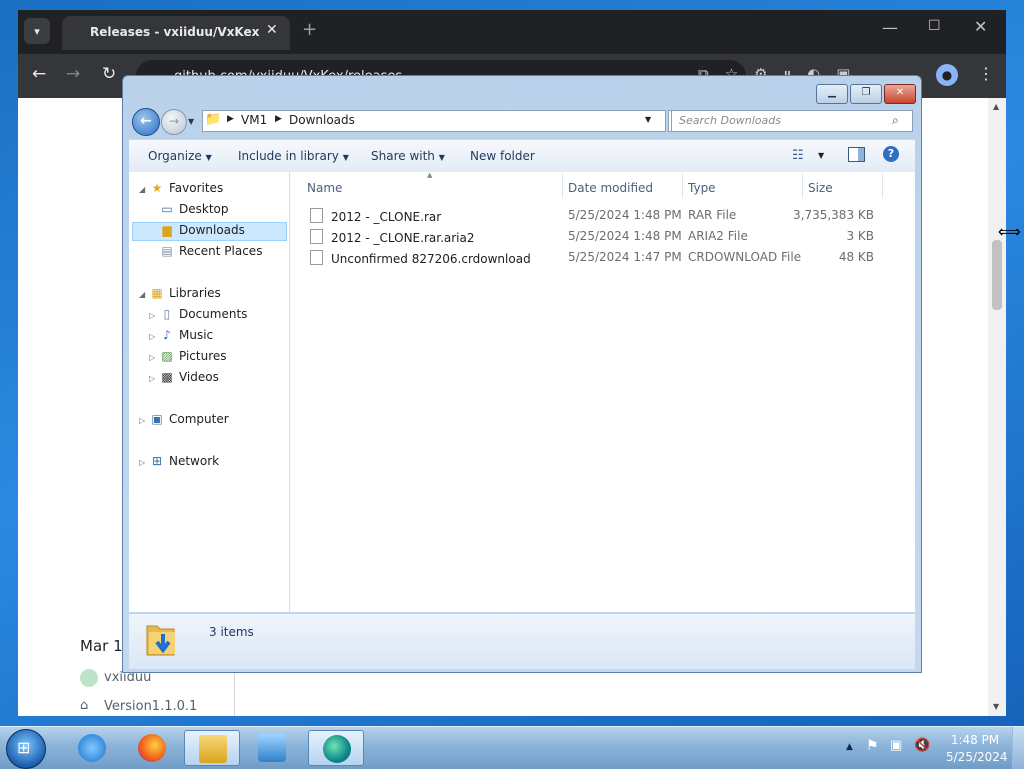 Image resolution: width=1024 pixels, height=769 pixels. Describe the element at coordinates (900, 94) in the screenshot. I see `close-button: ✕` at that location.